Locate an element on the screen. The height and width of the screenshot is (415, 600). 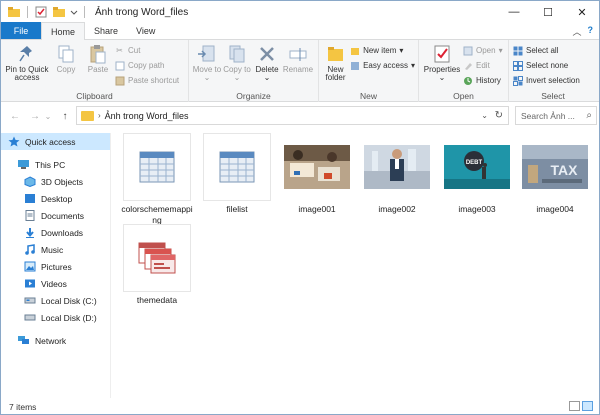
file-name: filelist is located at coordinates (237, 209).